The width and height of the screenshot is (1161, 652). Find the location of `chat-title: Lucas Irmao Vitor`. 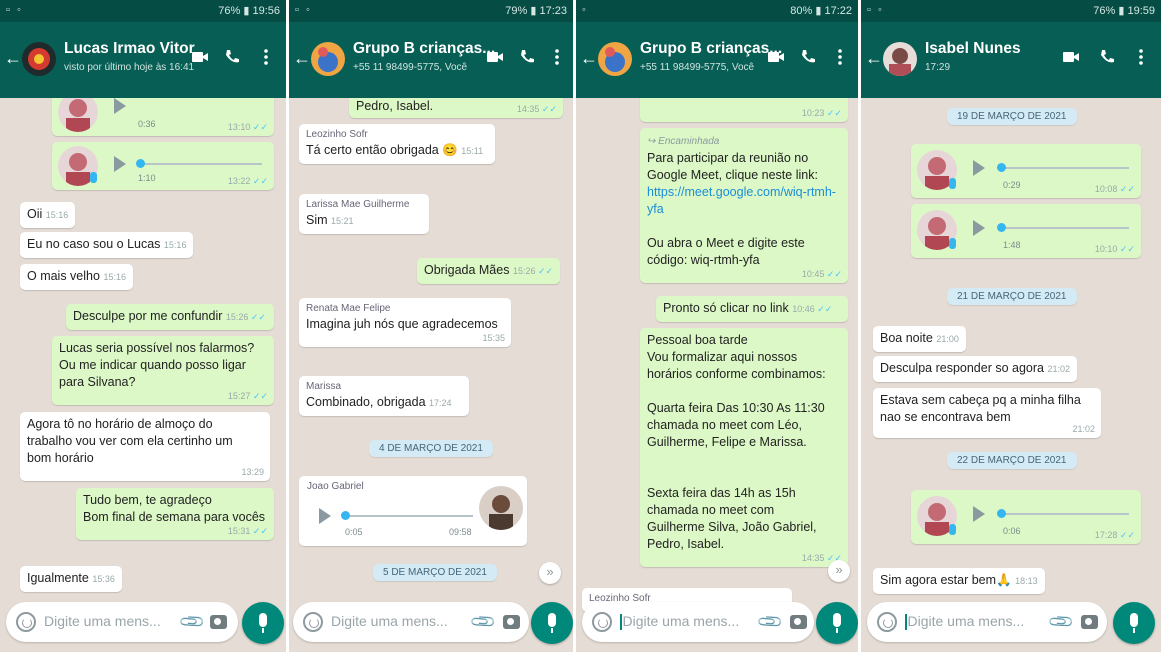

chat-title: Lucas Irmao Vitor is located at coordinates (129, 49).